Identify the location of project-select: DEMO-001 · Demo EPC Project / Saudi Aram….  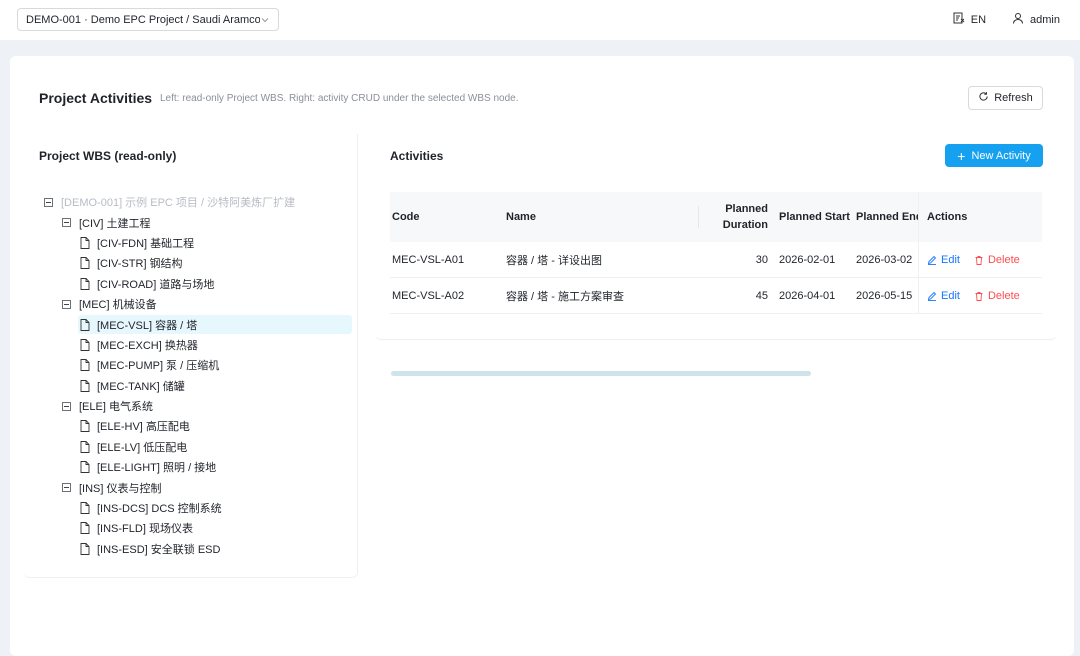
(148, 19).